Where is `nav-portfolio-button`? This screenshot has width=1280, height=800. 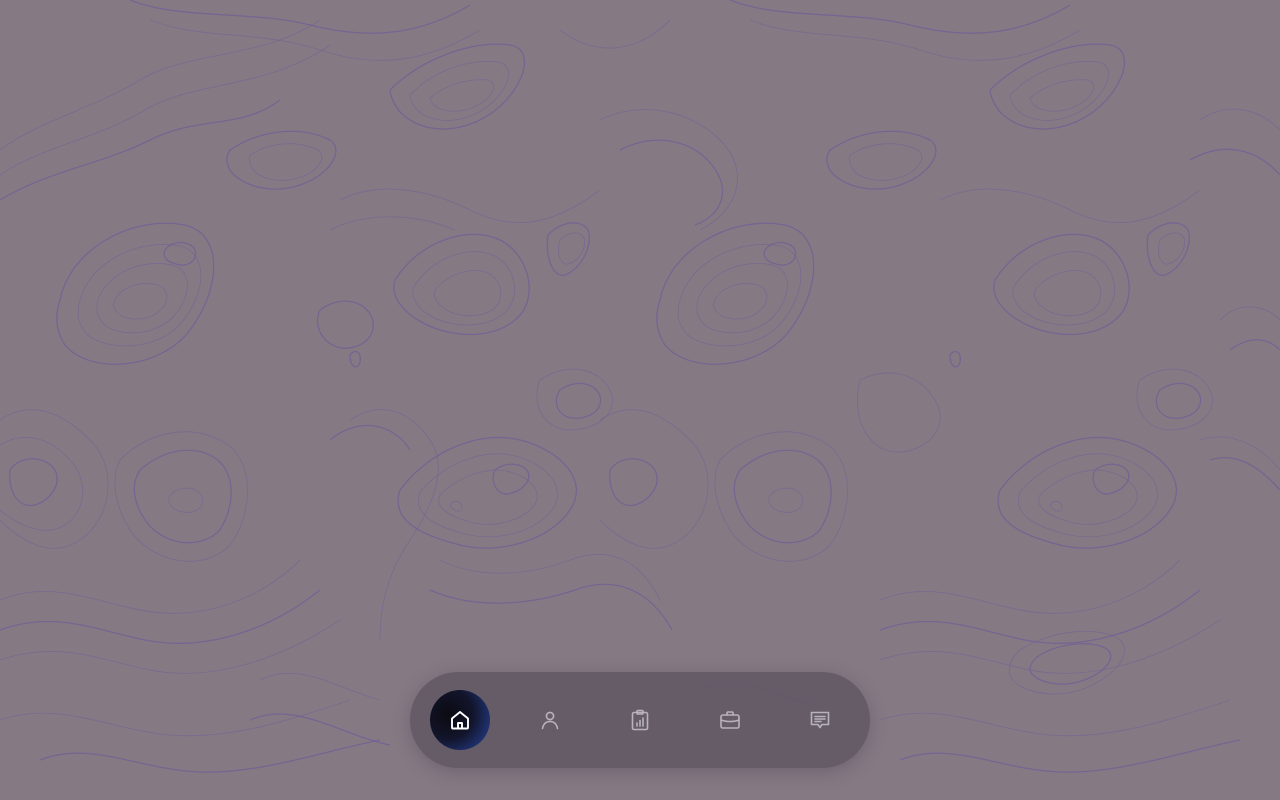 nav-portfolio-button is located at coordinates (730, 720).